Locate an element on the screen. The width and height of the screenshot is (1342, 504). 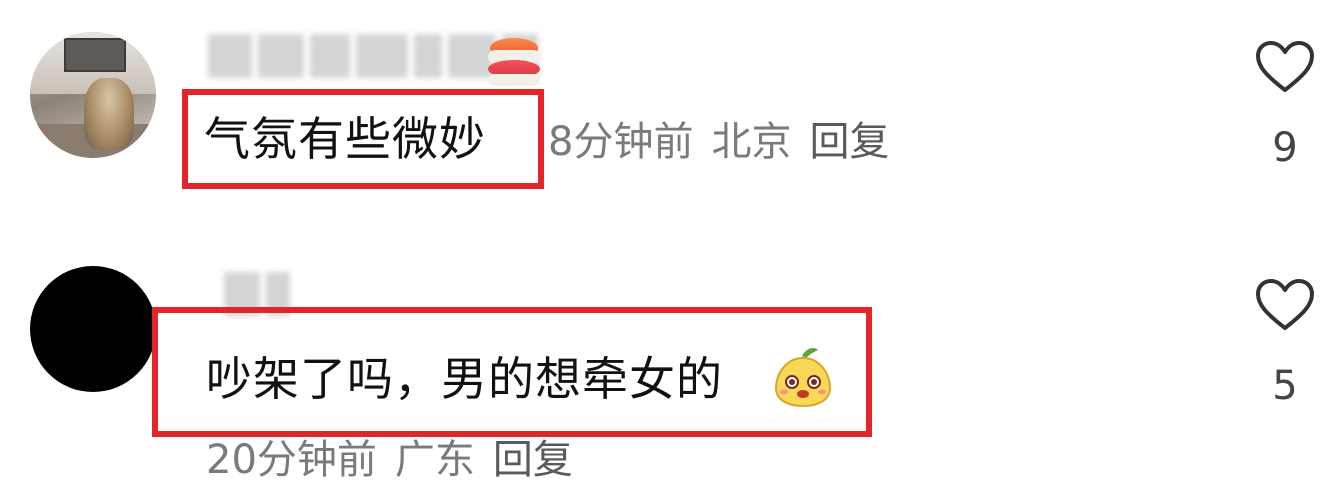
like-count: 9 is located at coordinates (1285, 148).